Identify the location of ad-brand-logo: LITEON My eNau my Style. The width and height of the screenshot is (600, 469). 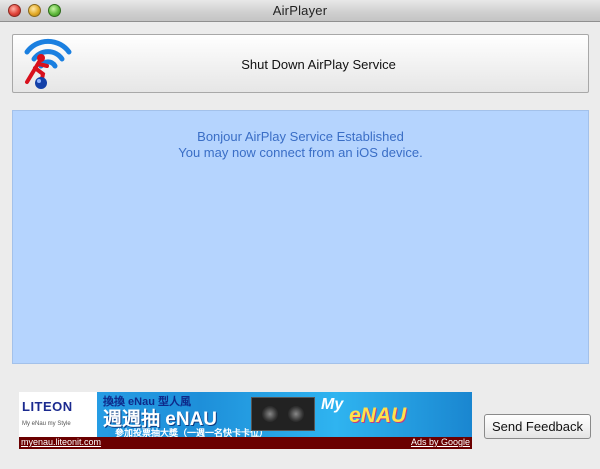
(58, 414).